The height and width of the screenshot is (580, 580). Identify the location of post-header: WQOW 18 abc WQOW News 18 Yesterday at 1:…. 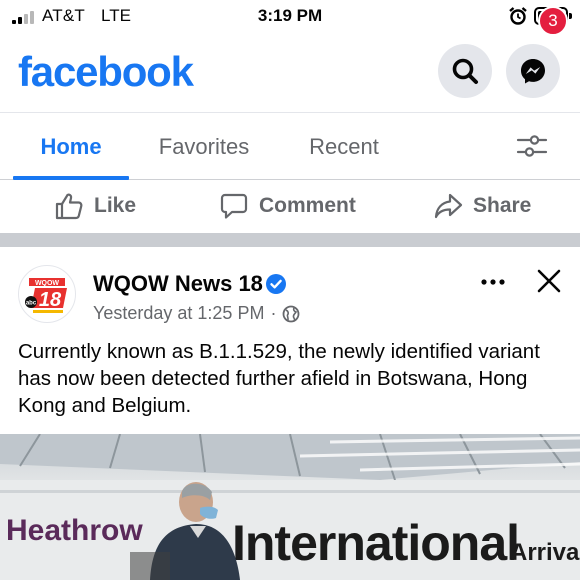
(290, 289).